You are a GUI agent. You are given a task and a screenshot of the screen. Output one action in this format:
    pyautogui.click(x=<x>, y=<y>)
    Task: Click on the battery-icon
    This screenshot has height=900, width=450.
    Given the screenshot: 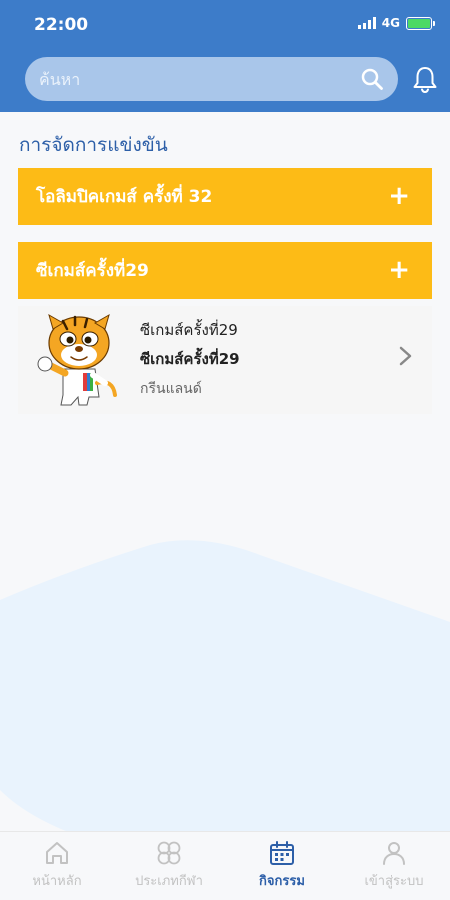 What is the action you would take?
    pyautogui.click(x=420, y=23)
    